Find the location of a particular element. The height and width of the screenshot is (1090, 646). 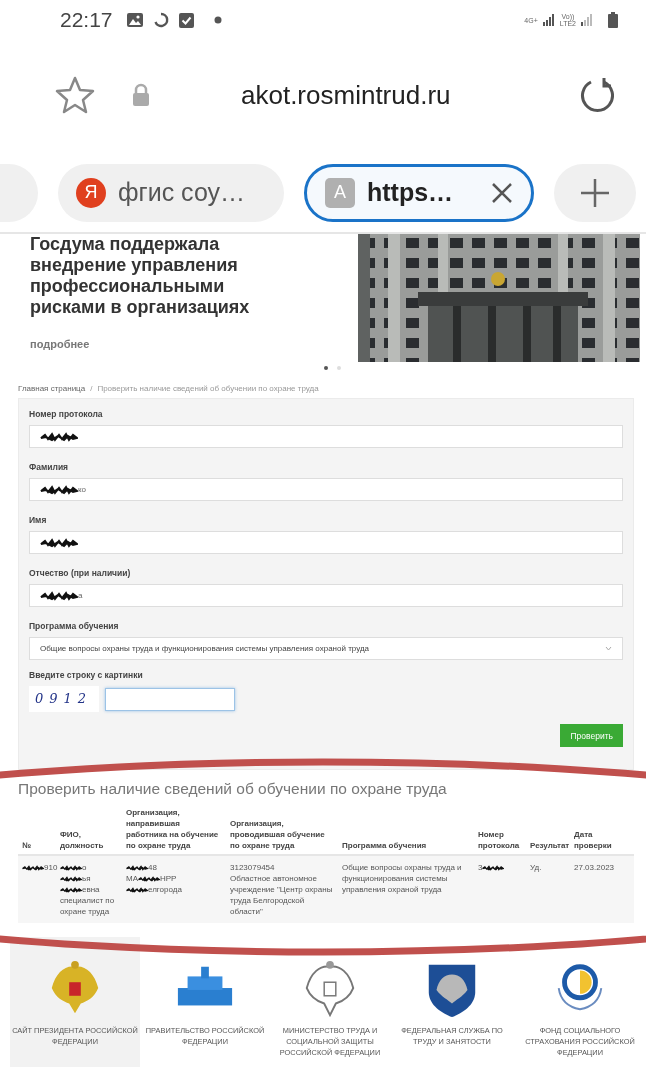

field-label: Номер протокола is located at coordinates (66, 414).